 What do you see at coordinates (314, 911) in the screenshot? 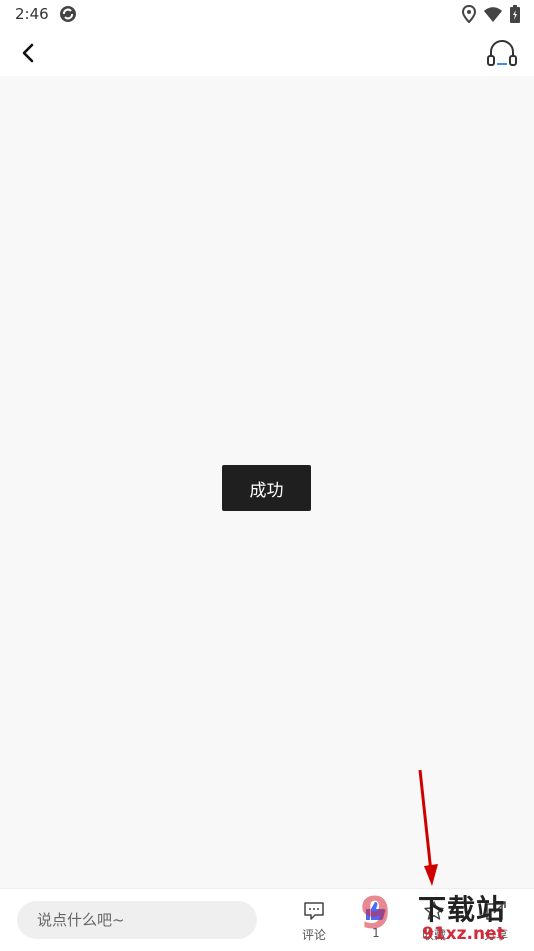
I see `comment-icon` at bounding box center [314, 911].